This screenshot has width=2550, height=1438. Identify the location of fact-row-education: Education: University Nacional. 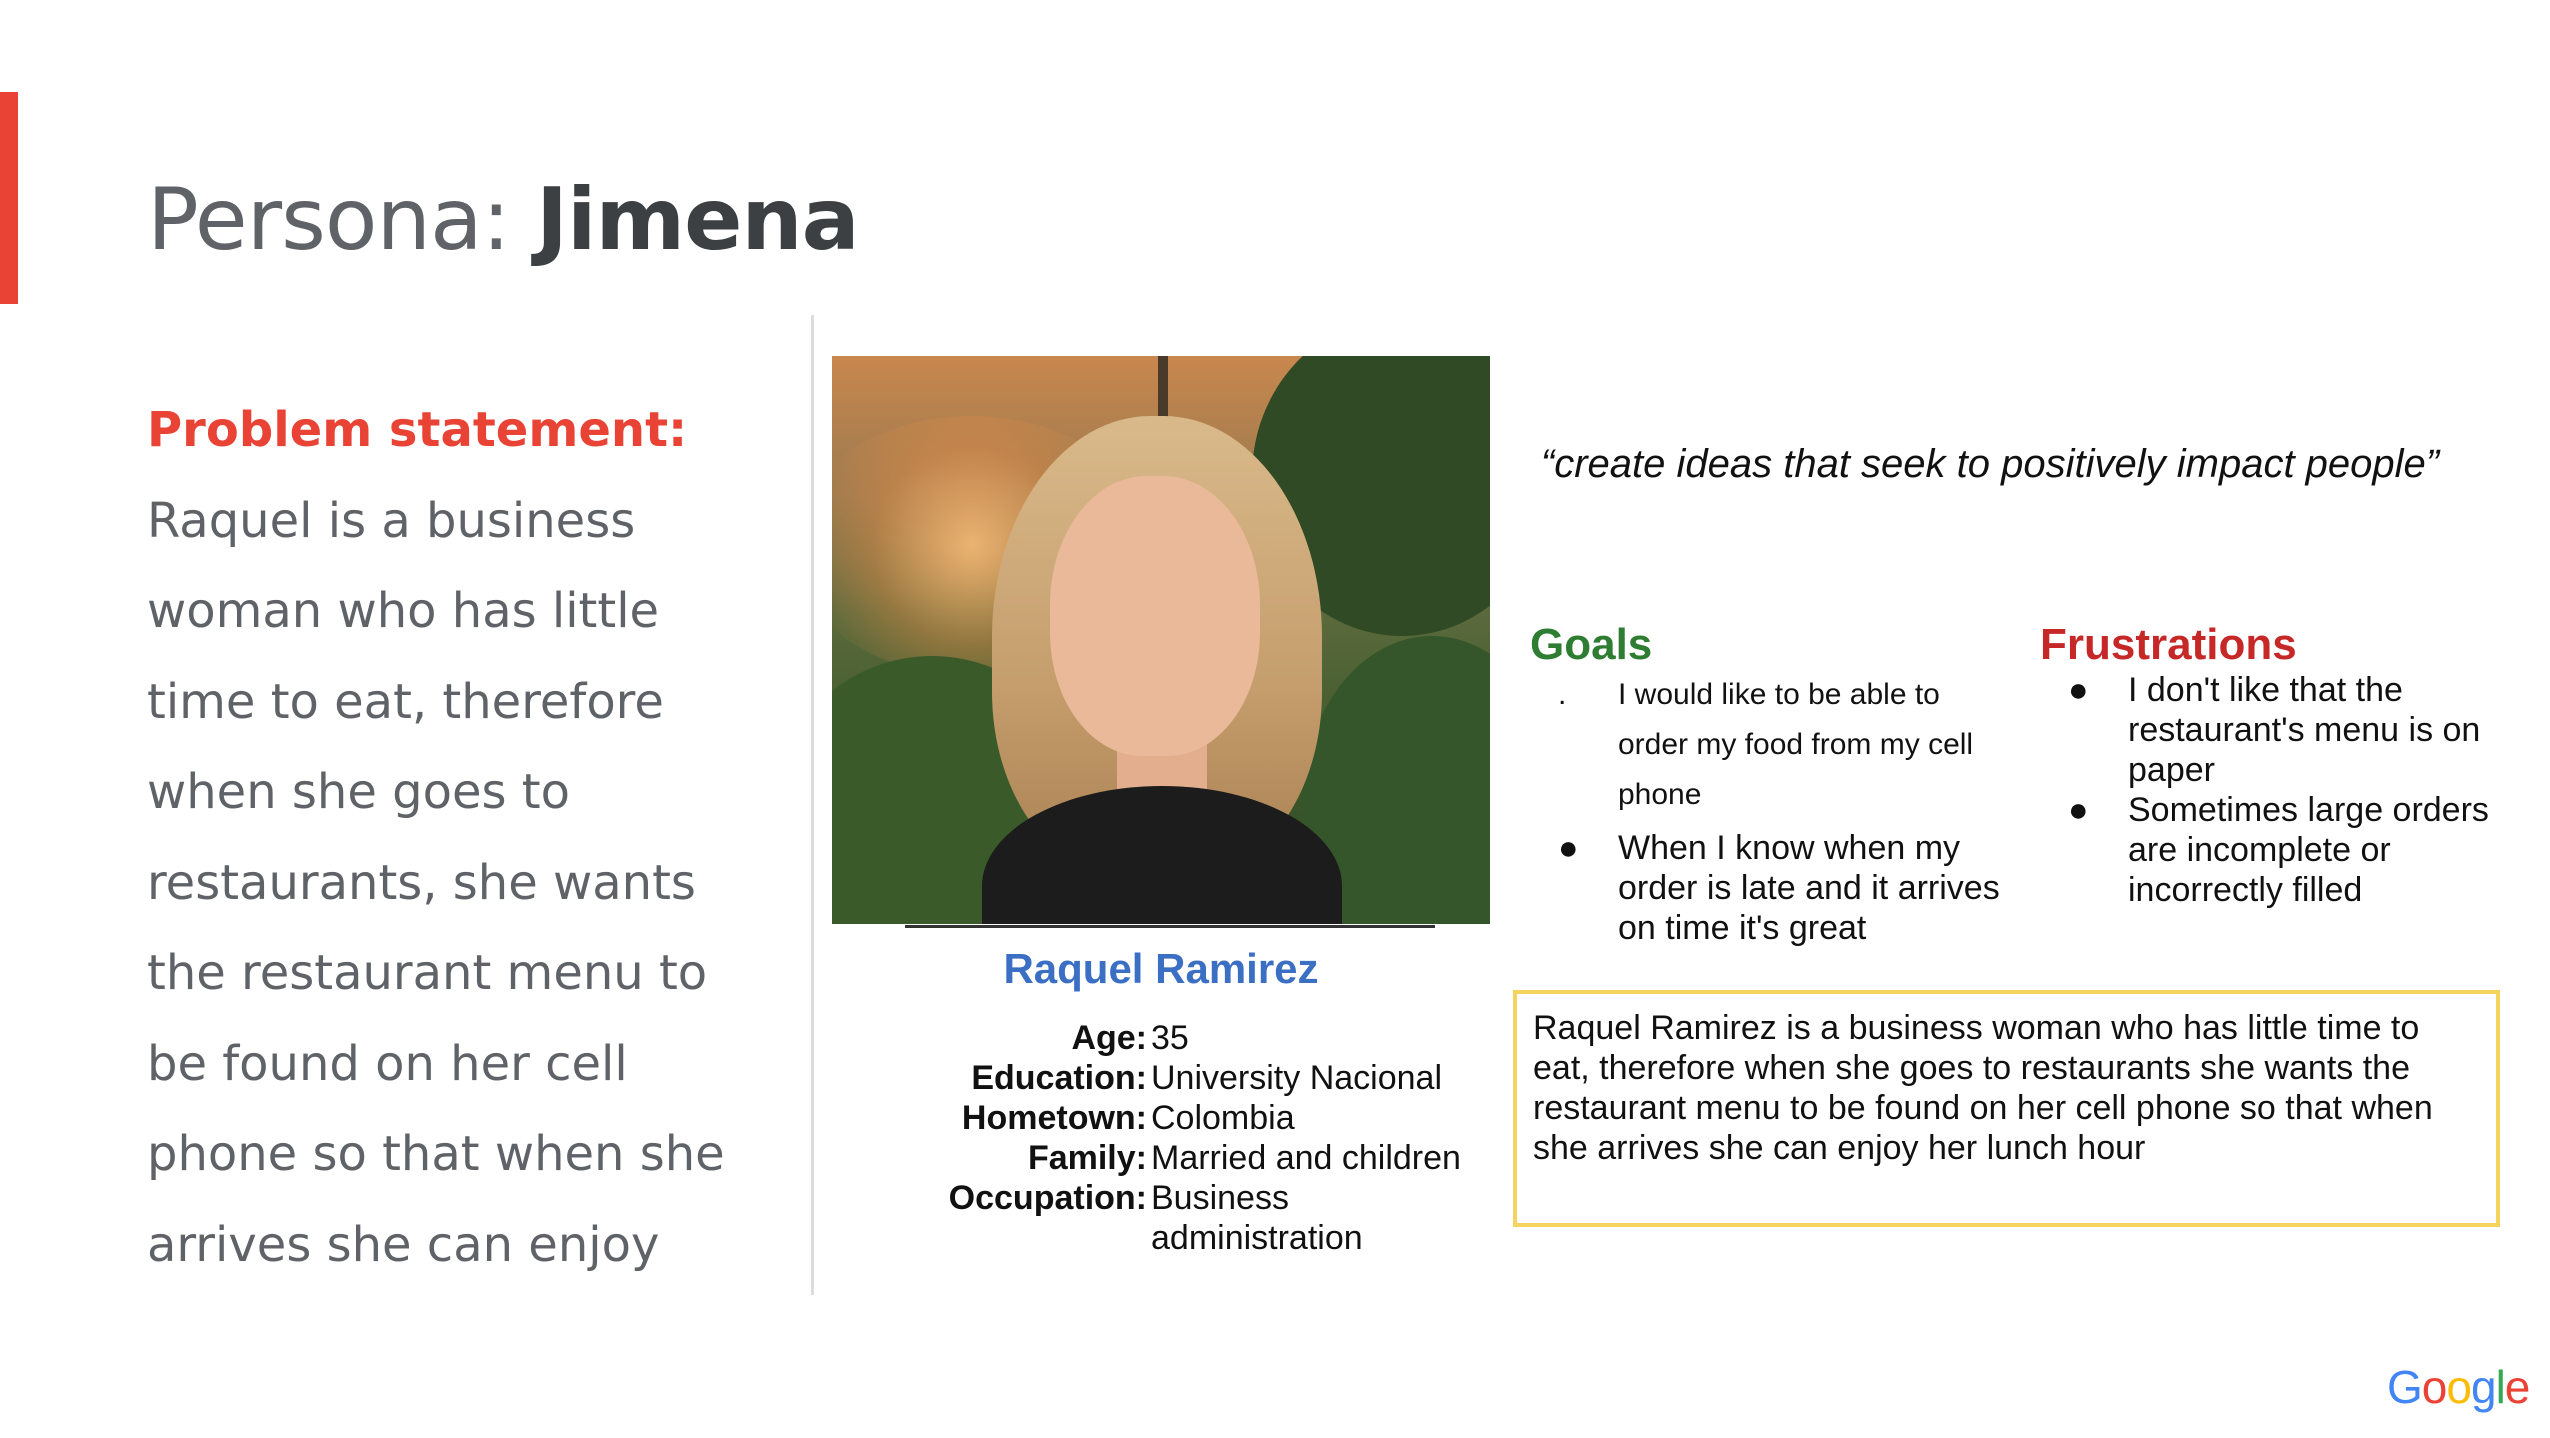
(1172, 1078).